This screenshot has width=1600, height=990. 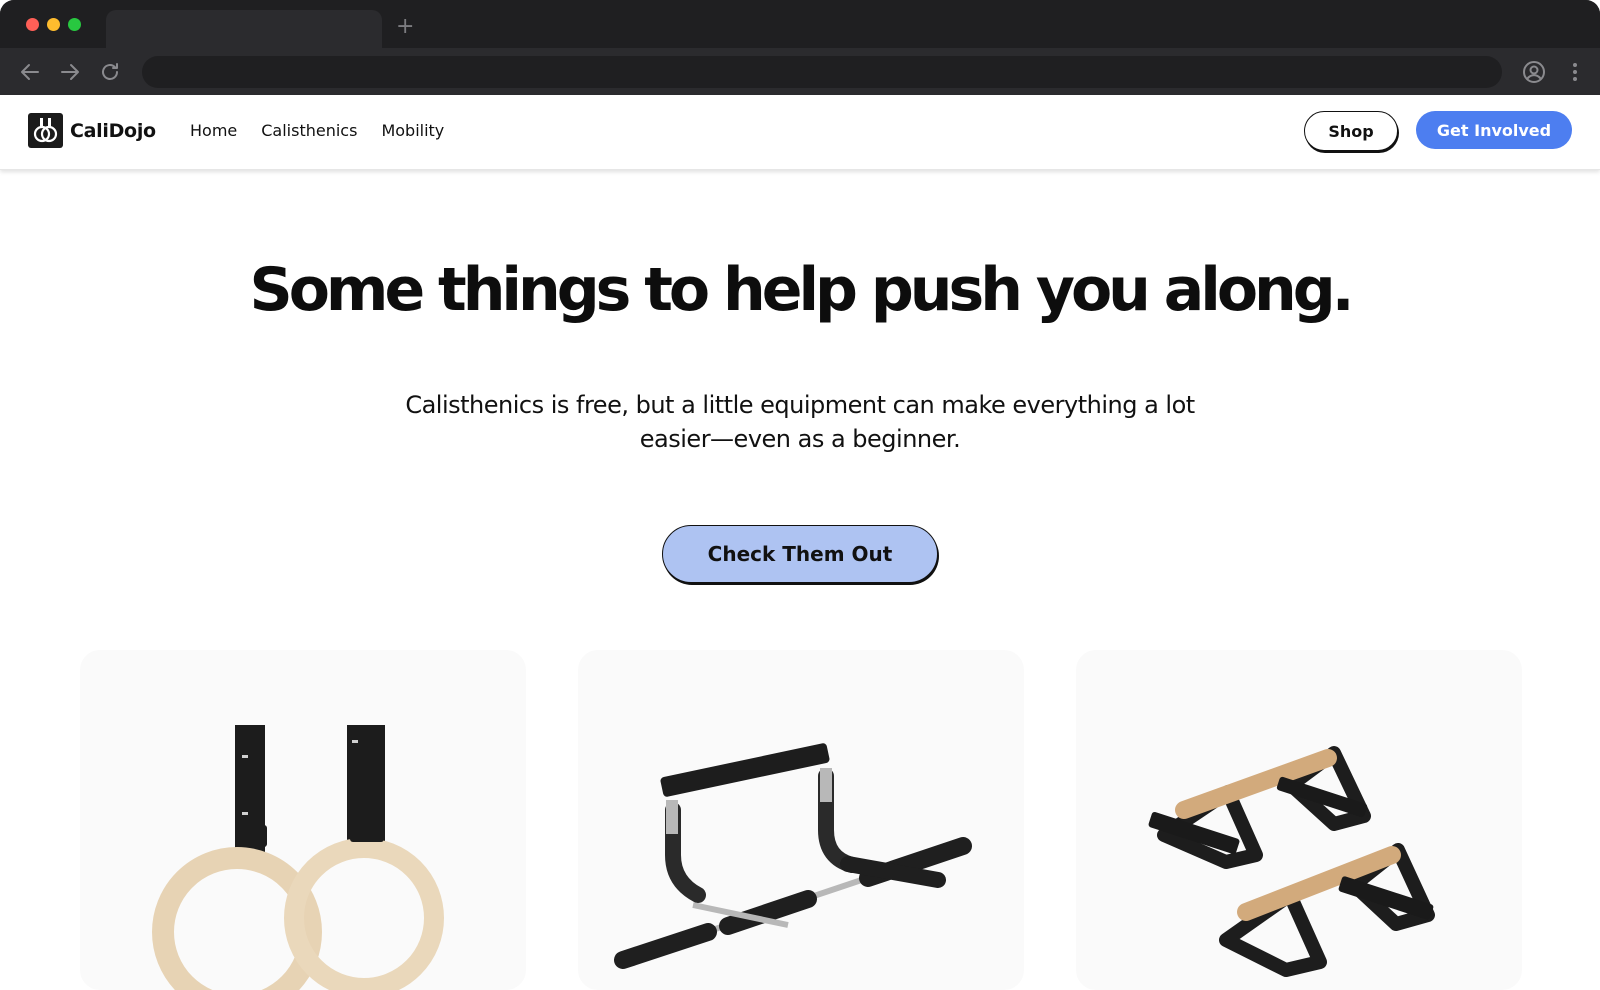 What do you see at coordinates (1291, 861) in the screenshot?
I see `parallettes-image` at bounding box center [1291, 861].